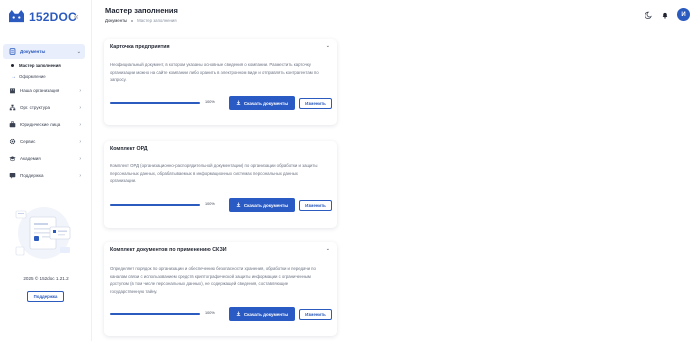  What do you see at coordinates (33, 51) in the screenshot?
I see `sidebar-item-label: Документы` at bounding box center [33, 51].